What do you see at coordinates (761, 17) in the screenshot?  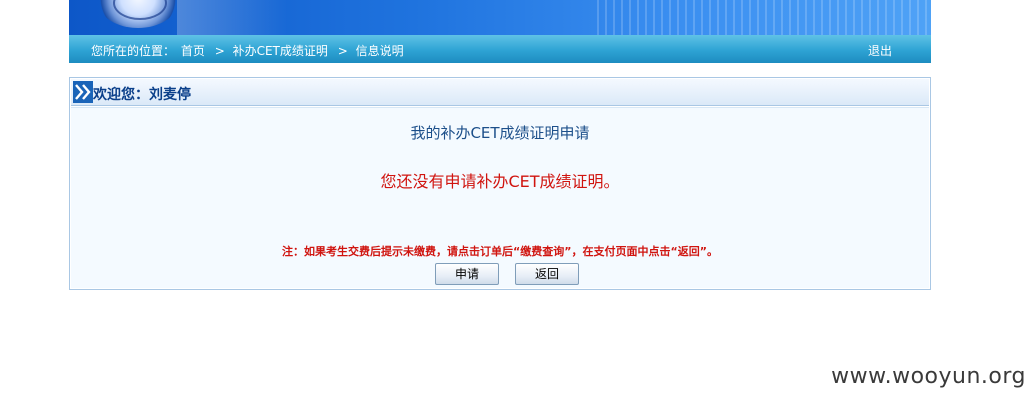 I see `banner-stripes` at bounding box center [761, 17].